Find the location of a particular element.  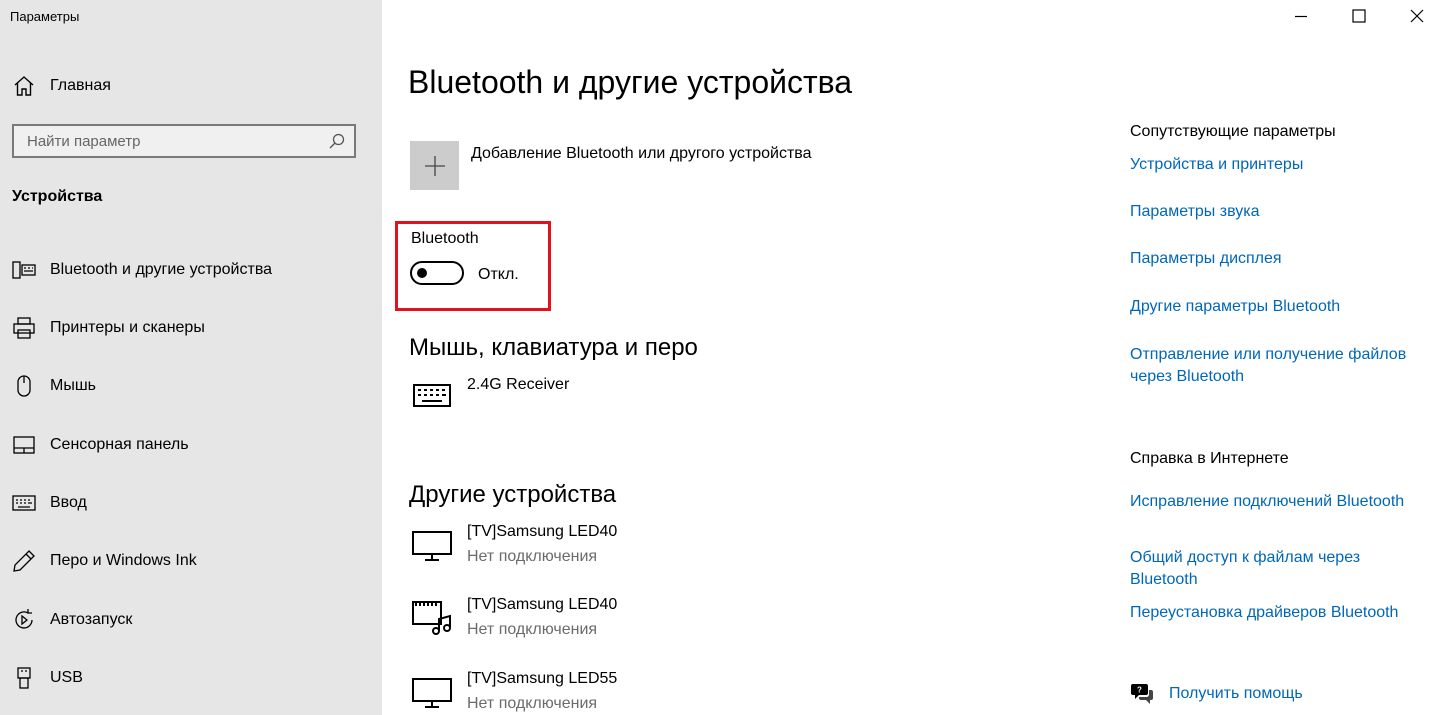

sidebar-item-label: Автозапуск is located at coordinates (91, 619).